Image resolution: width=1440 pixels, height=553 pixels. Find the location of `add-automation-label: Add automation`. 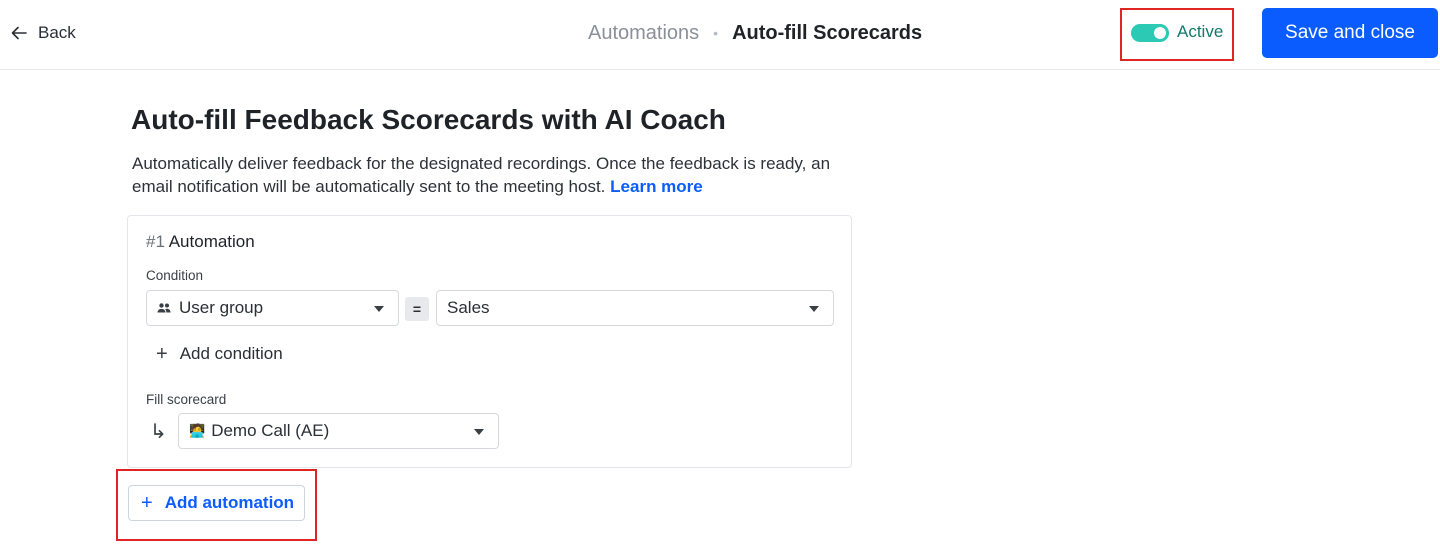

add-automation-label: Add automation is located at coordinates (229, 502).